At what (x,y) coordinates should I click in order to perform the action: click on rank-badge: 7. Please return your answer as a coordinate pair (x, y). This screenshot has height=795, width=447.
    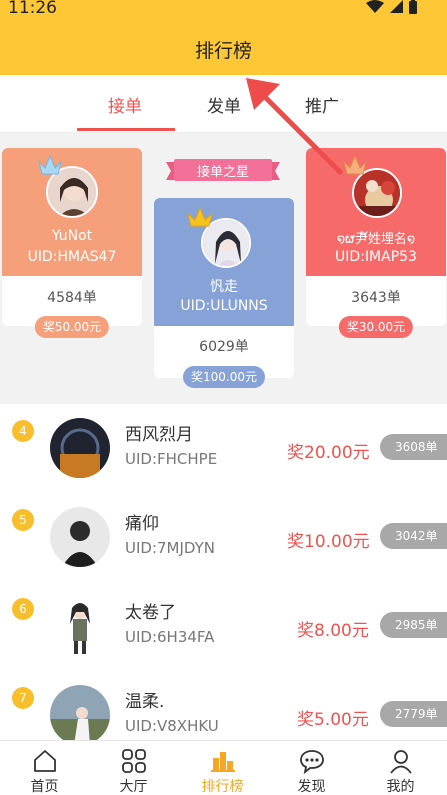
    Looking at the image, I should click on (23, 698).